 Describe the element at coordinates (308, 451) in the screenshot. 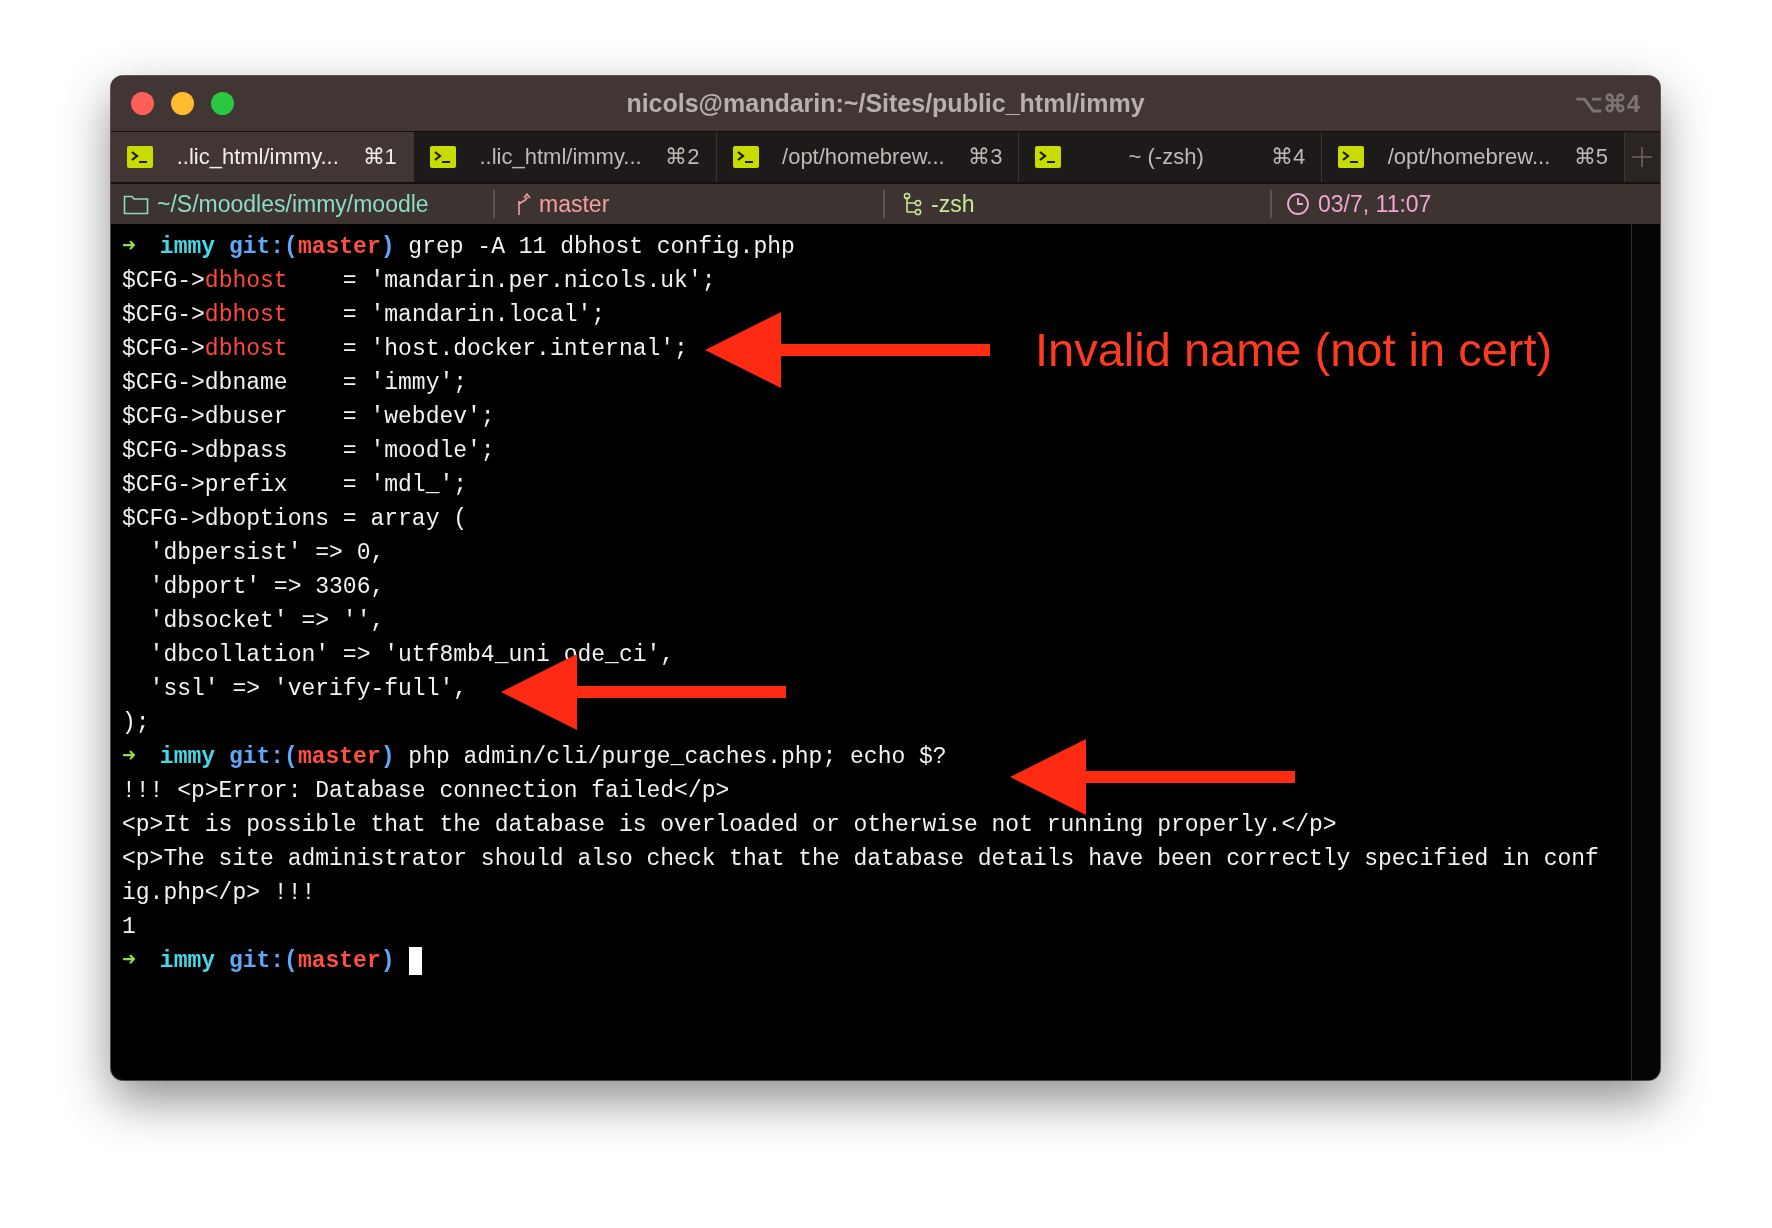

I see `terminal-line: $CFG->dbpass = 'moodle';` at that location.